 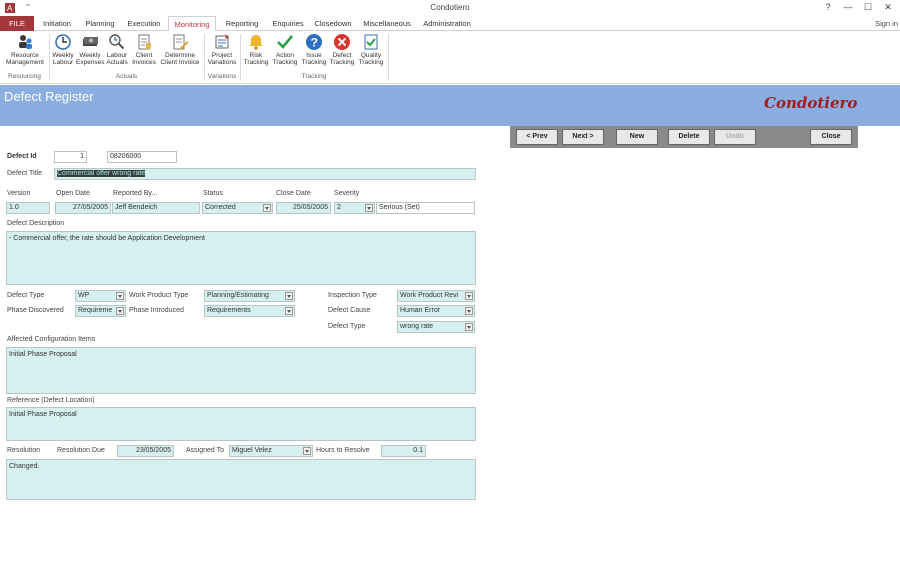 I want to click on group-separator, so click(x=388, y=57).